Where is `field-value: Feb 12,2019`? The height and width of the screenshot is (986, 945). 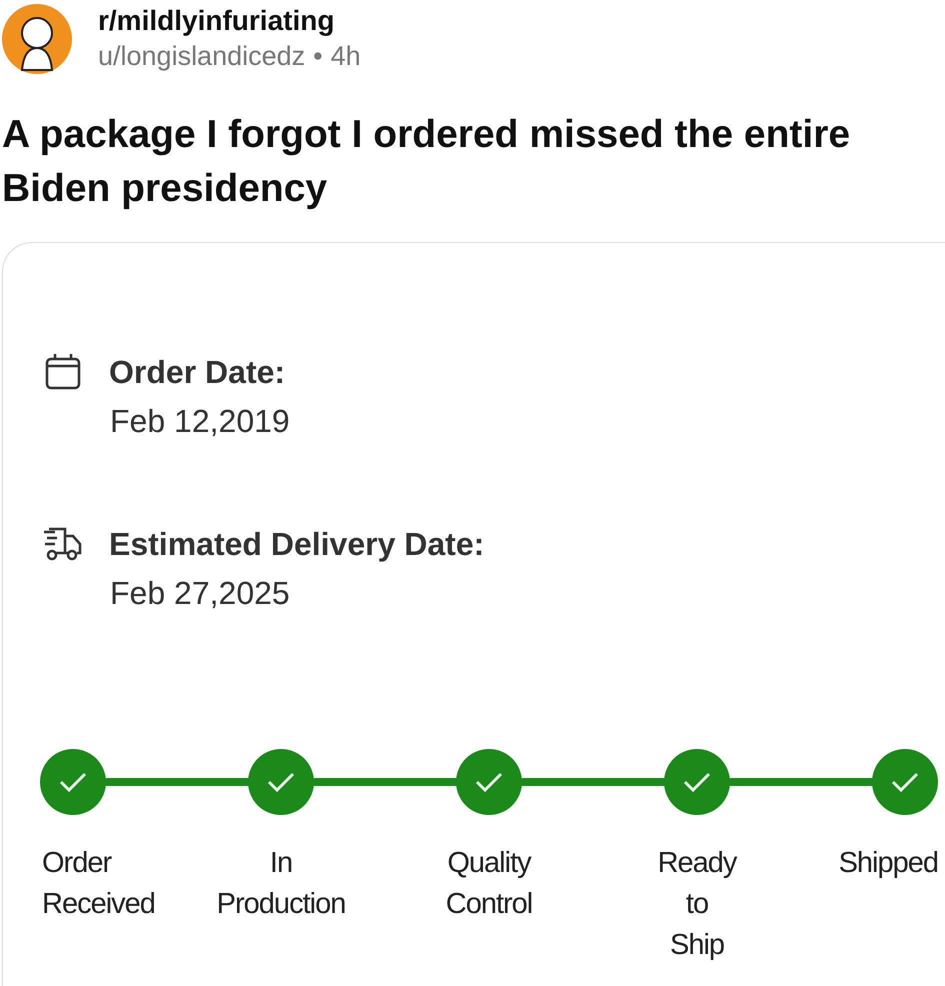
field-value: Feb 12,2019 is located at coordinates (200, 421).